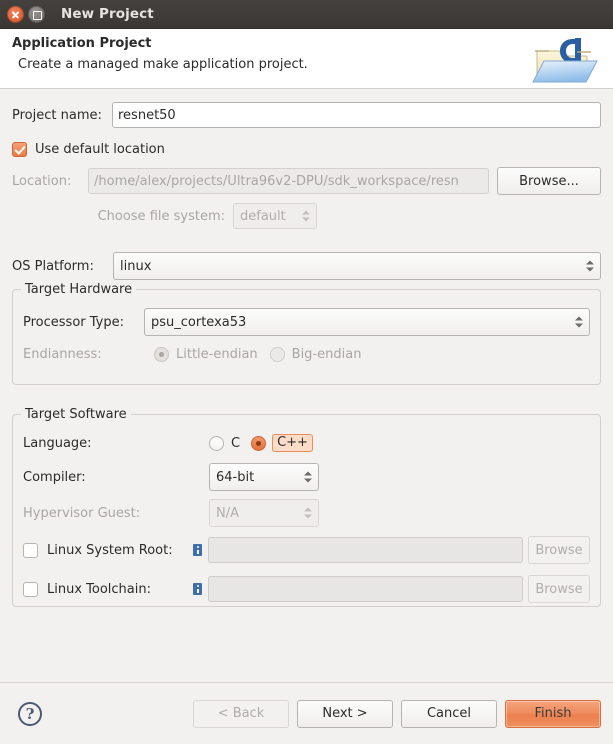 This screenshot has width=613, height=744. Describe the element at coordinates (54, 477) in the screenshot. I see `compiler-label: Compiler:` at that location.